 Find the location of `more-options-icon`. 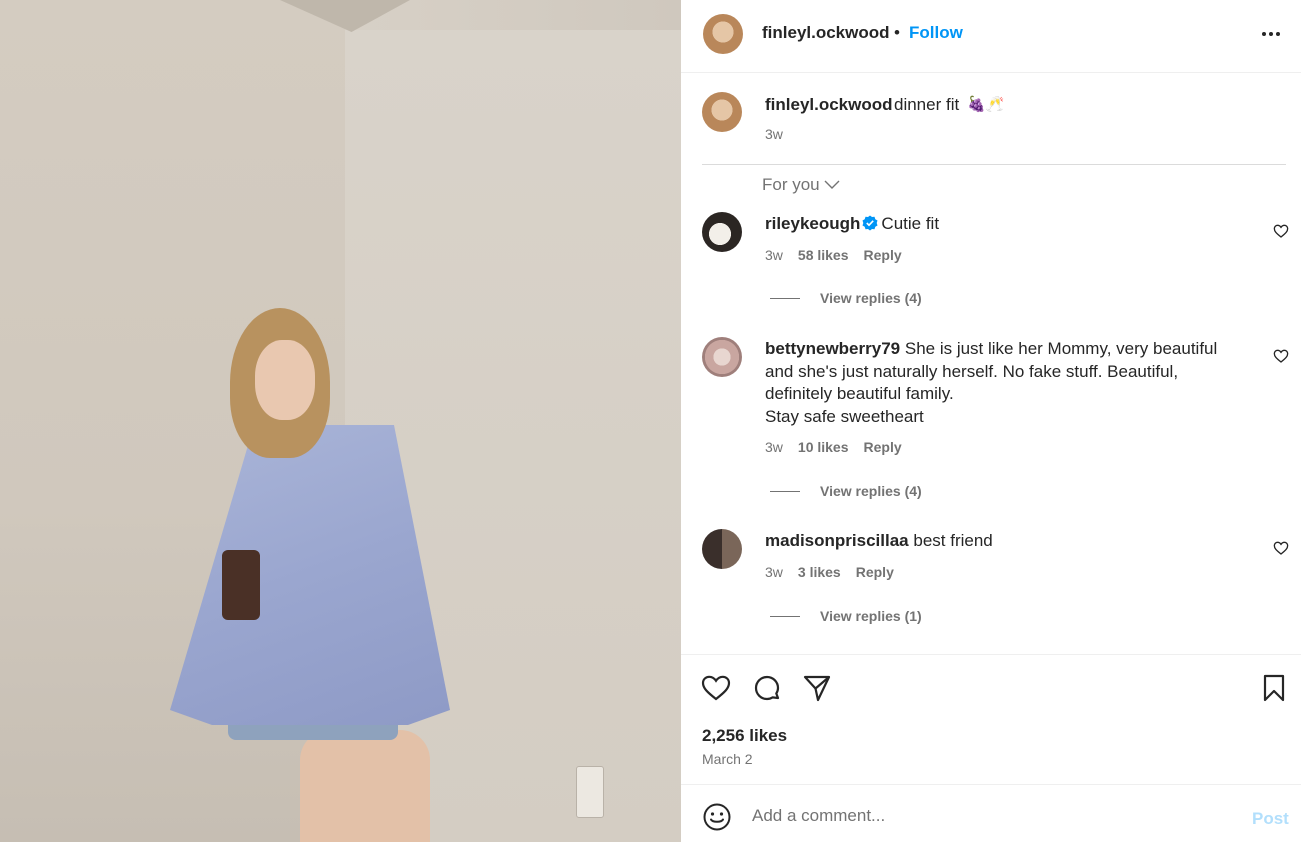

more-options-icon is located at coordinates (1271, 34).